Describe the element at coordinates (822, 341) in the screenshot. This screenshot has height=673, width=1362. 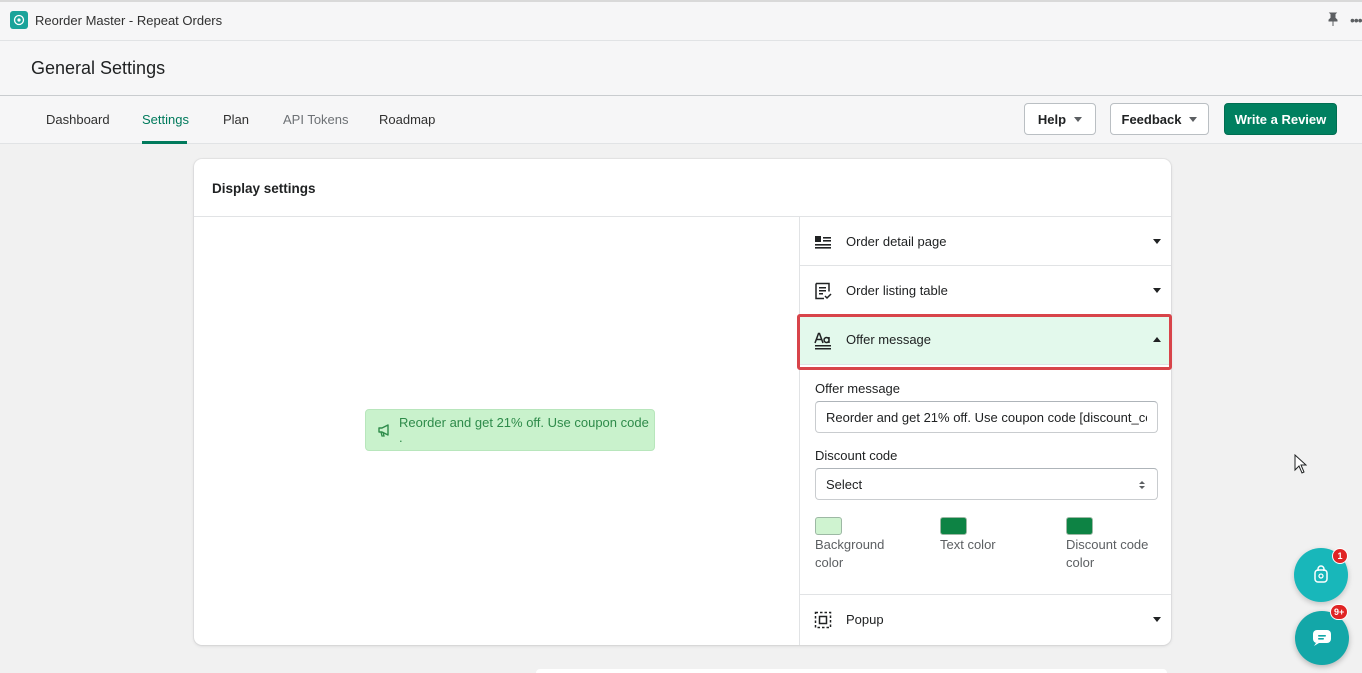
I see `text-style-icon` at that location.